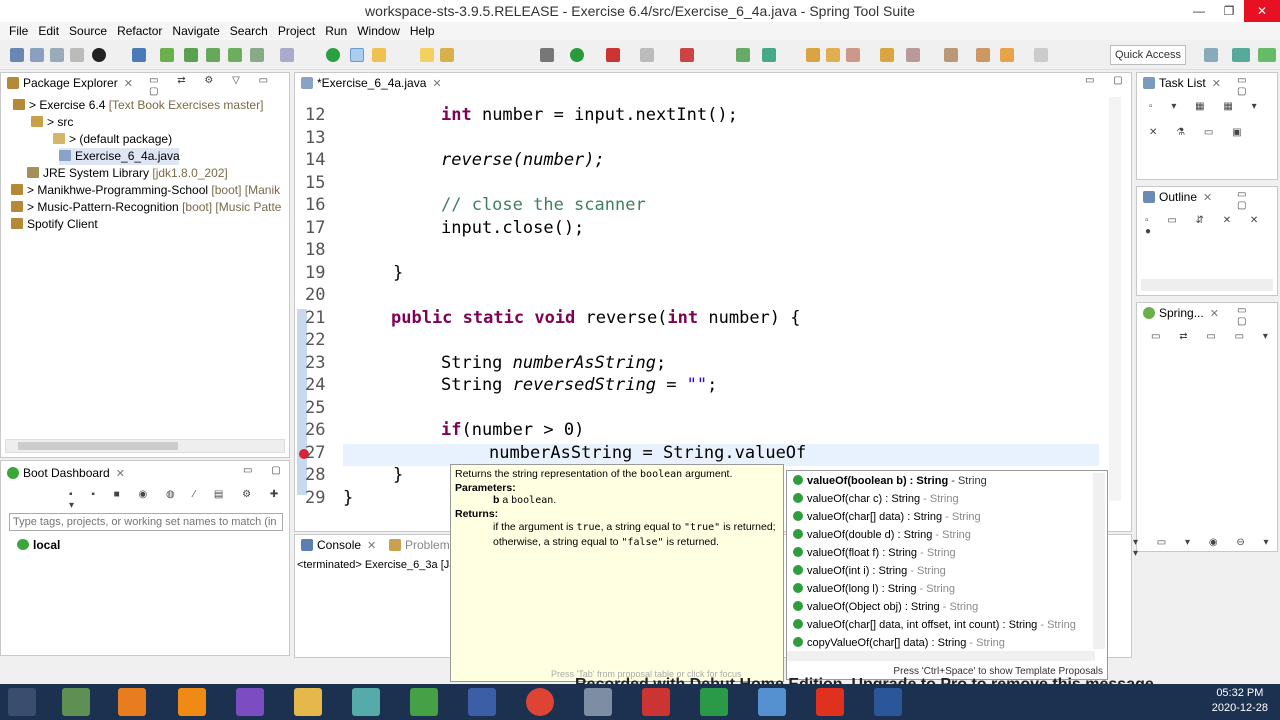  What do you see at coordinates (772, 702) in the screenshot?
I see `box-app-icon` at bounding box center [772, 702].